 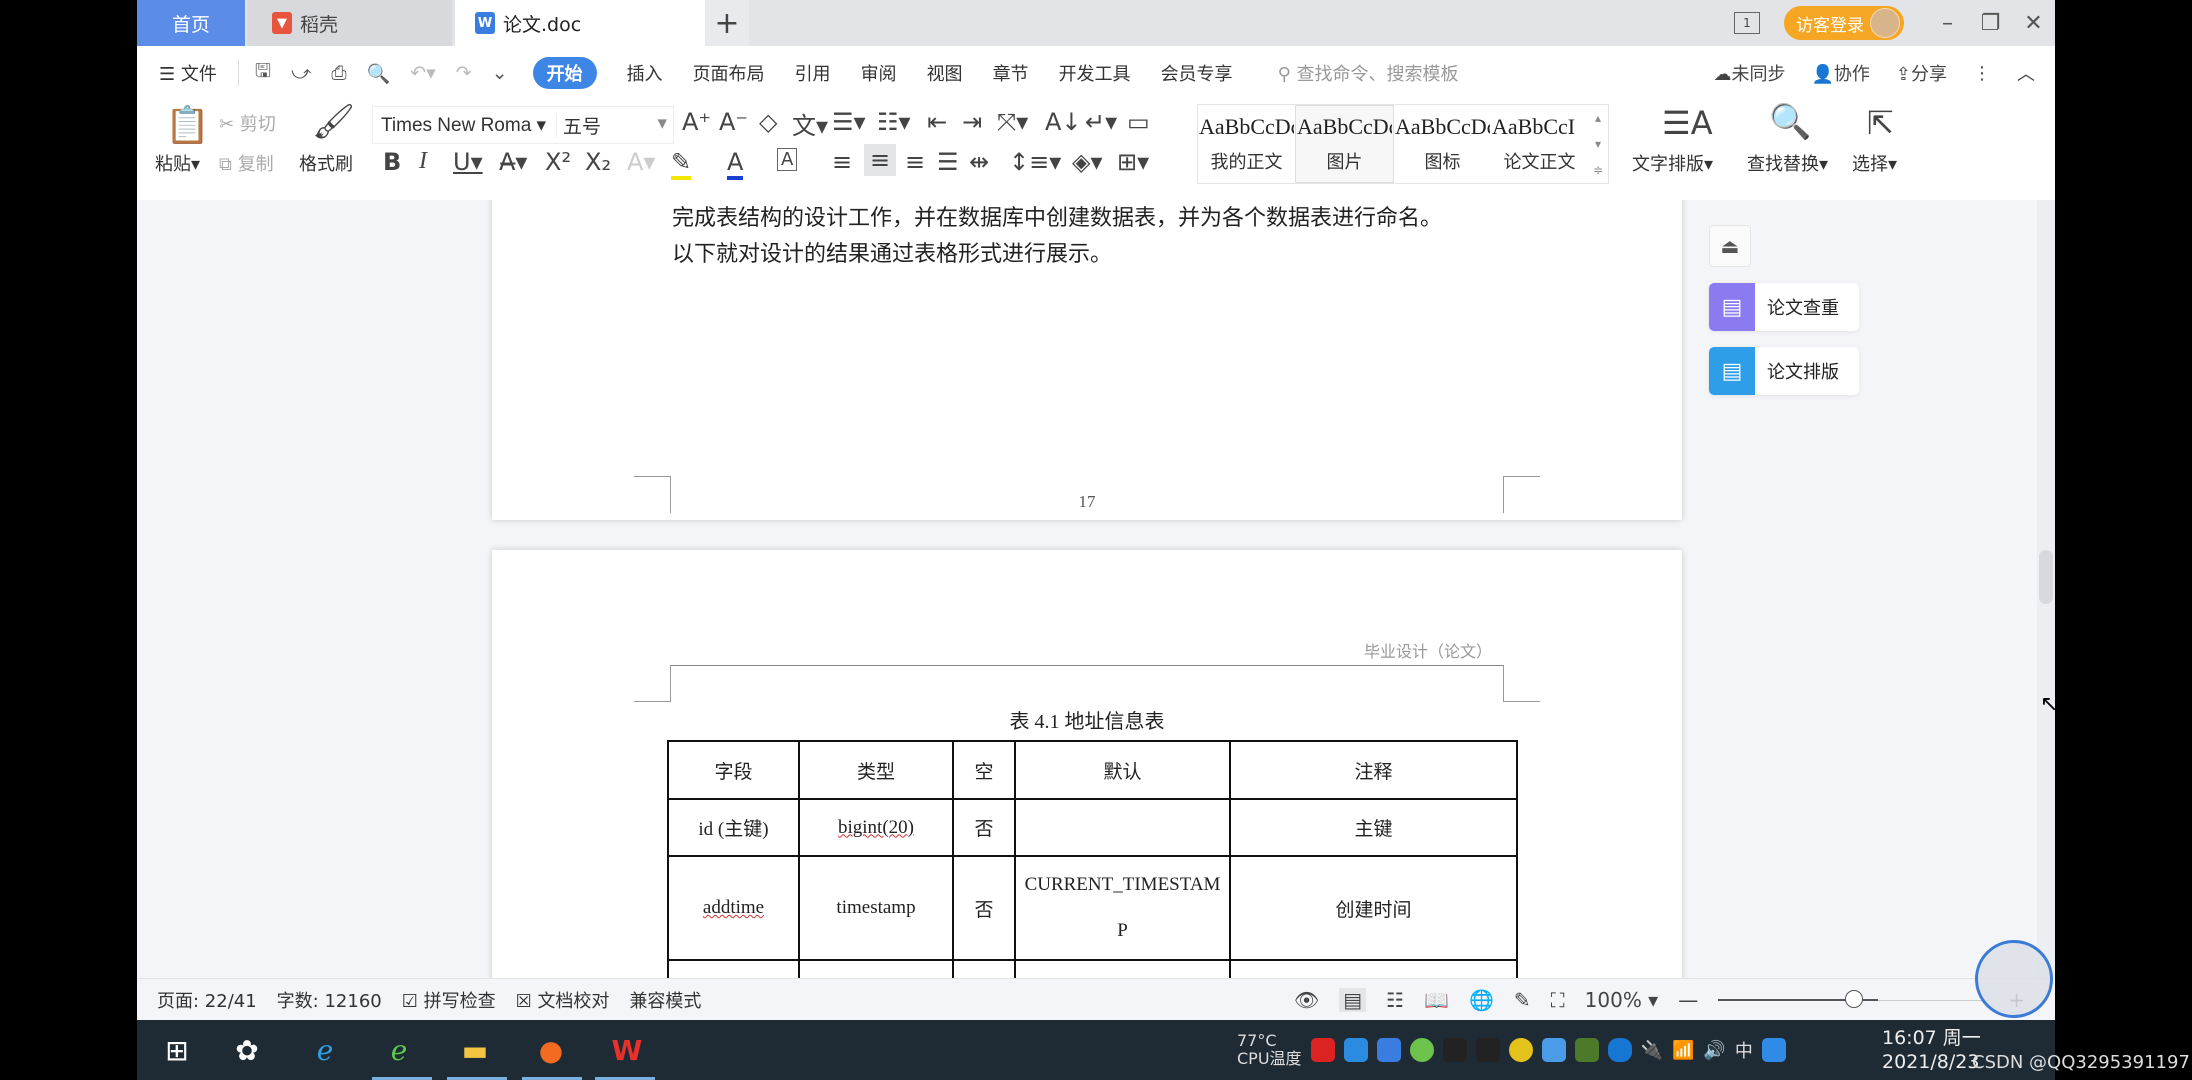 I want to click on volume-icon: 🔊, so click(x=1714, y=1050).